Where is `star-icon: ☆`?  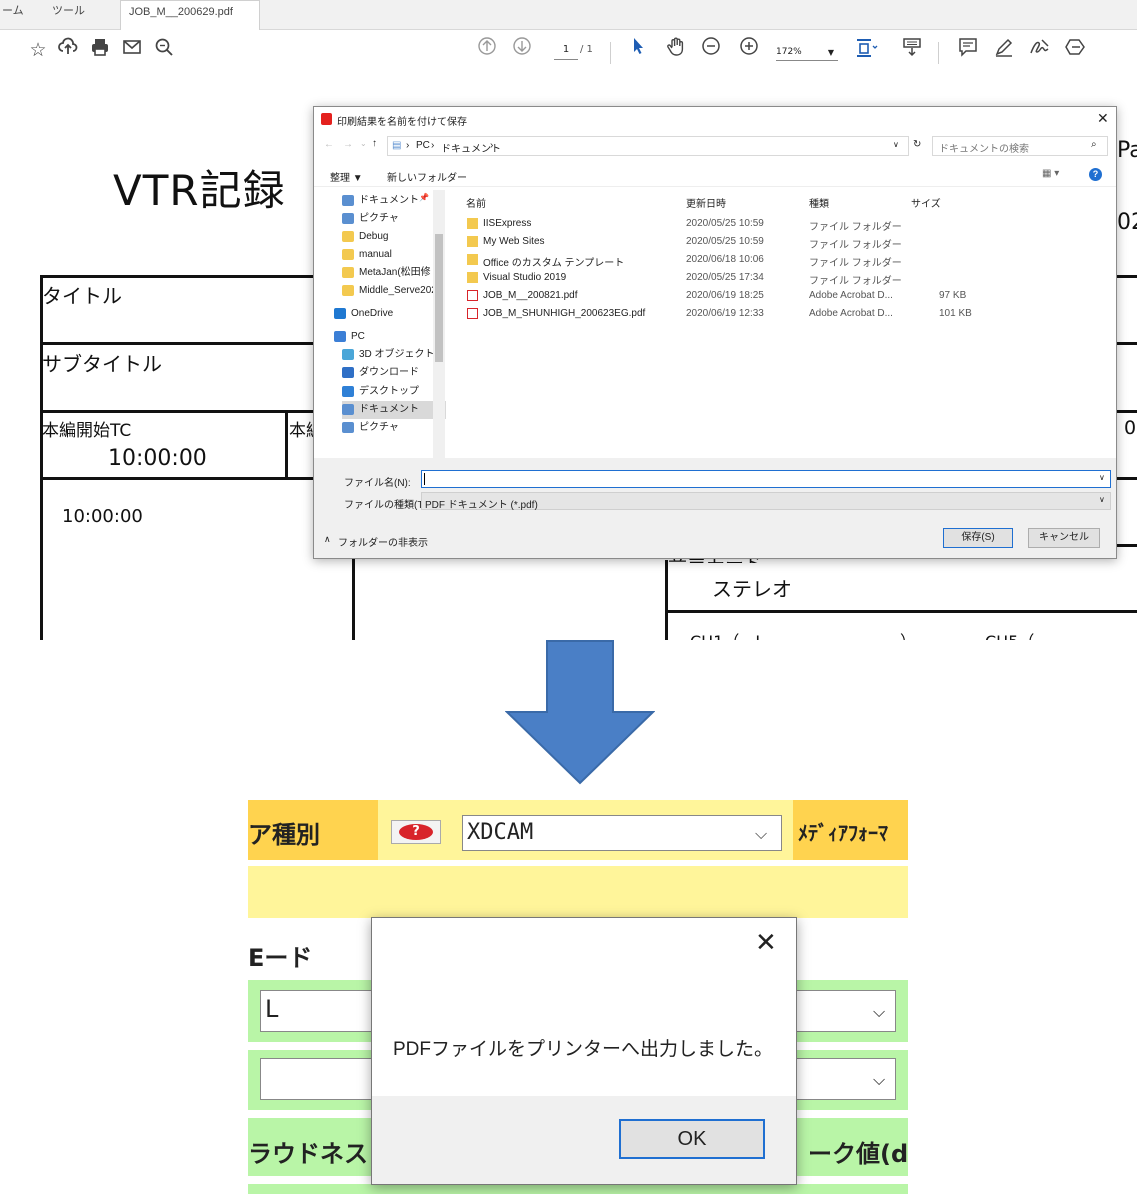
star-icon: ☆ is located at coordinates (38, 50).